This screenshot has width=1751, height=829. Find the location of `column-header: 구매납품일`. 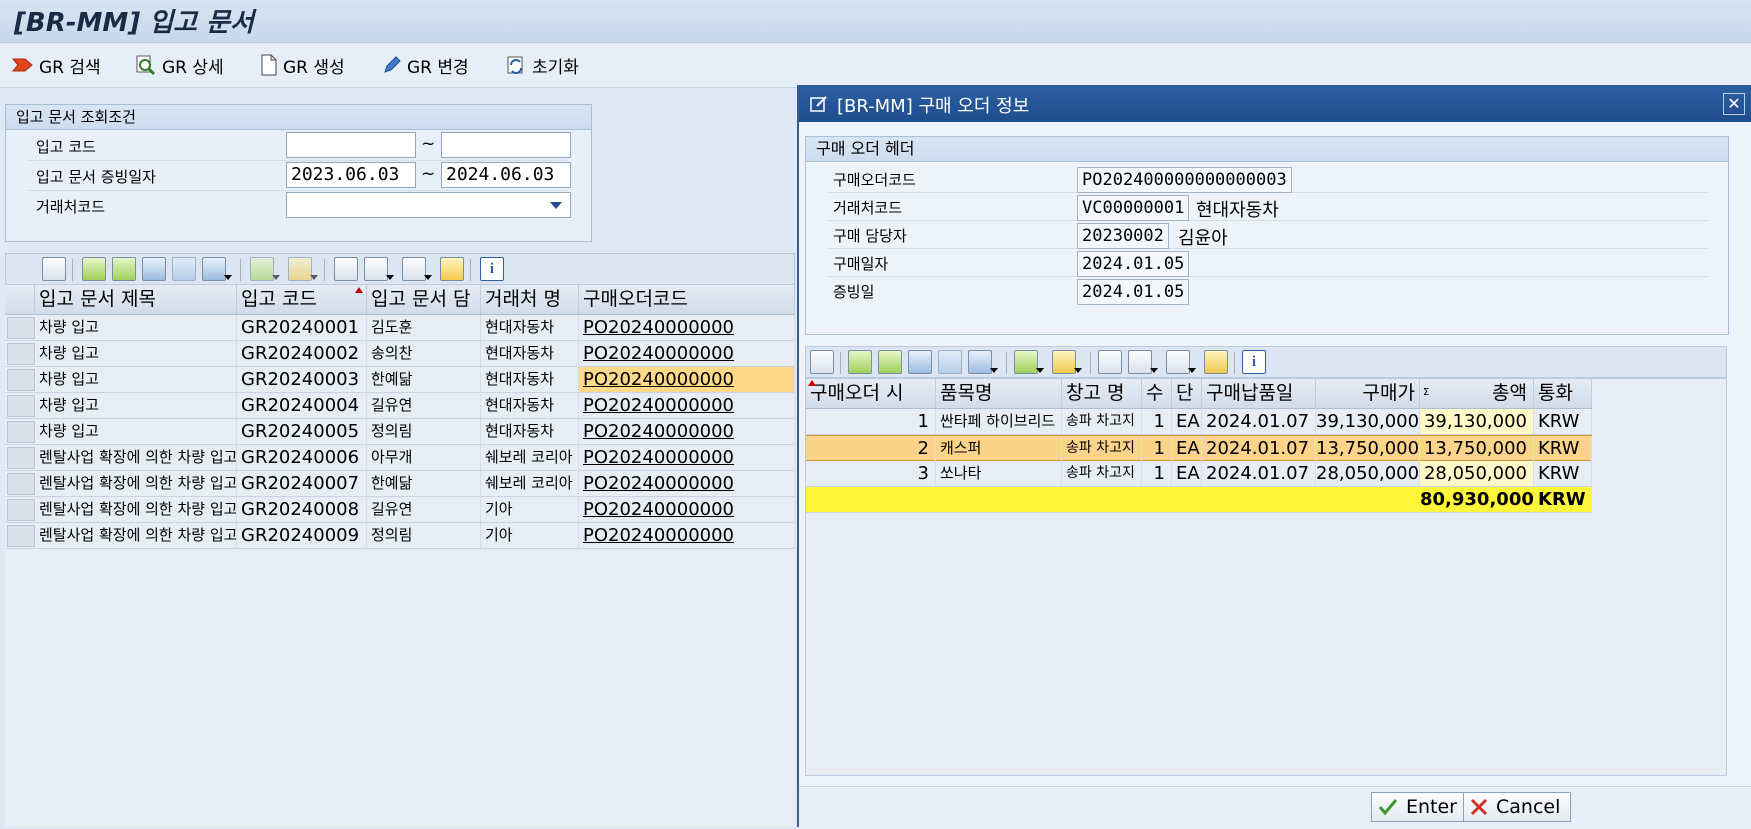

column-header: 구매납품일 is located at coordinates (1259, 394).